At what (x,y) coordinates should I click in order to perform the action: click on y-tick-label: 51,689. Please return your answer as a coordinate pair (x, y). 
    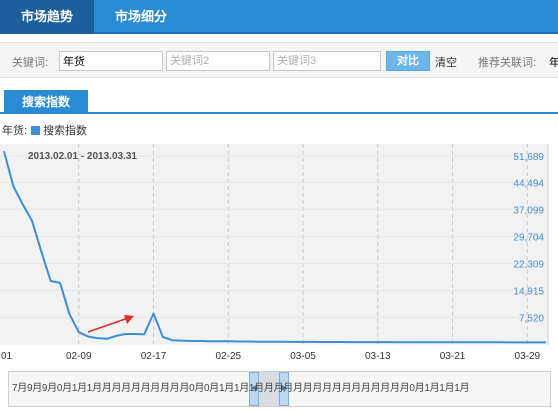
    Looking at the image, I should click on (528, 157).